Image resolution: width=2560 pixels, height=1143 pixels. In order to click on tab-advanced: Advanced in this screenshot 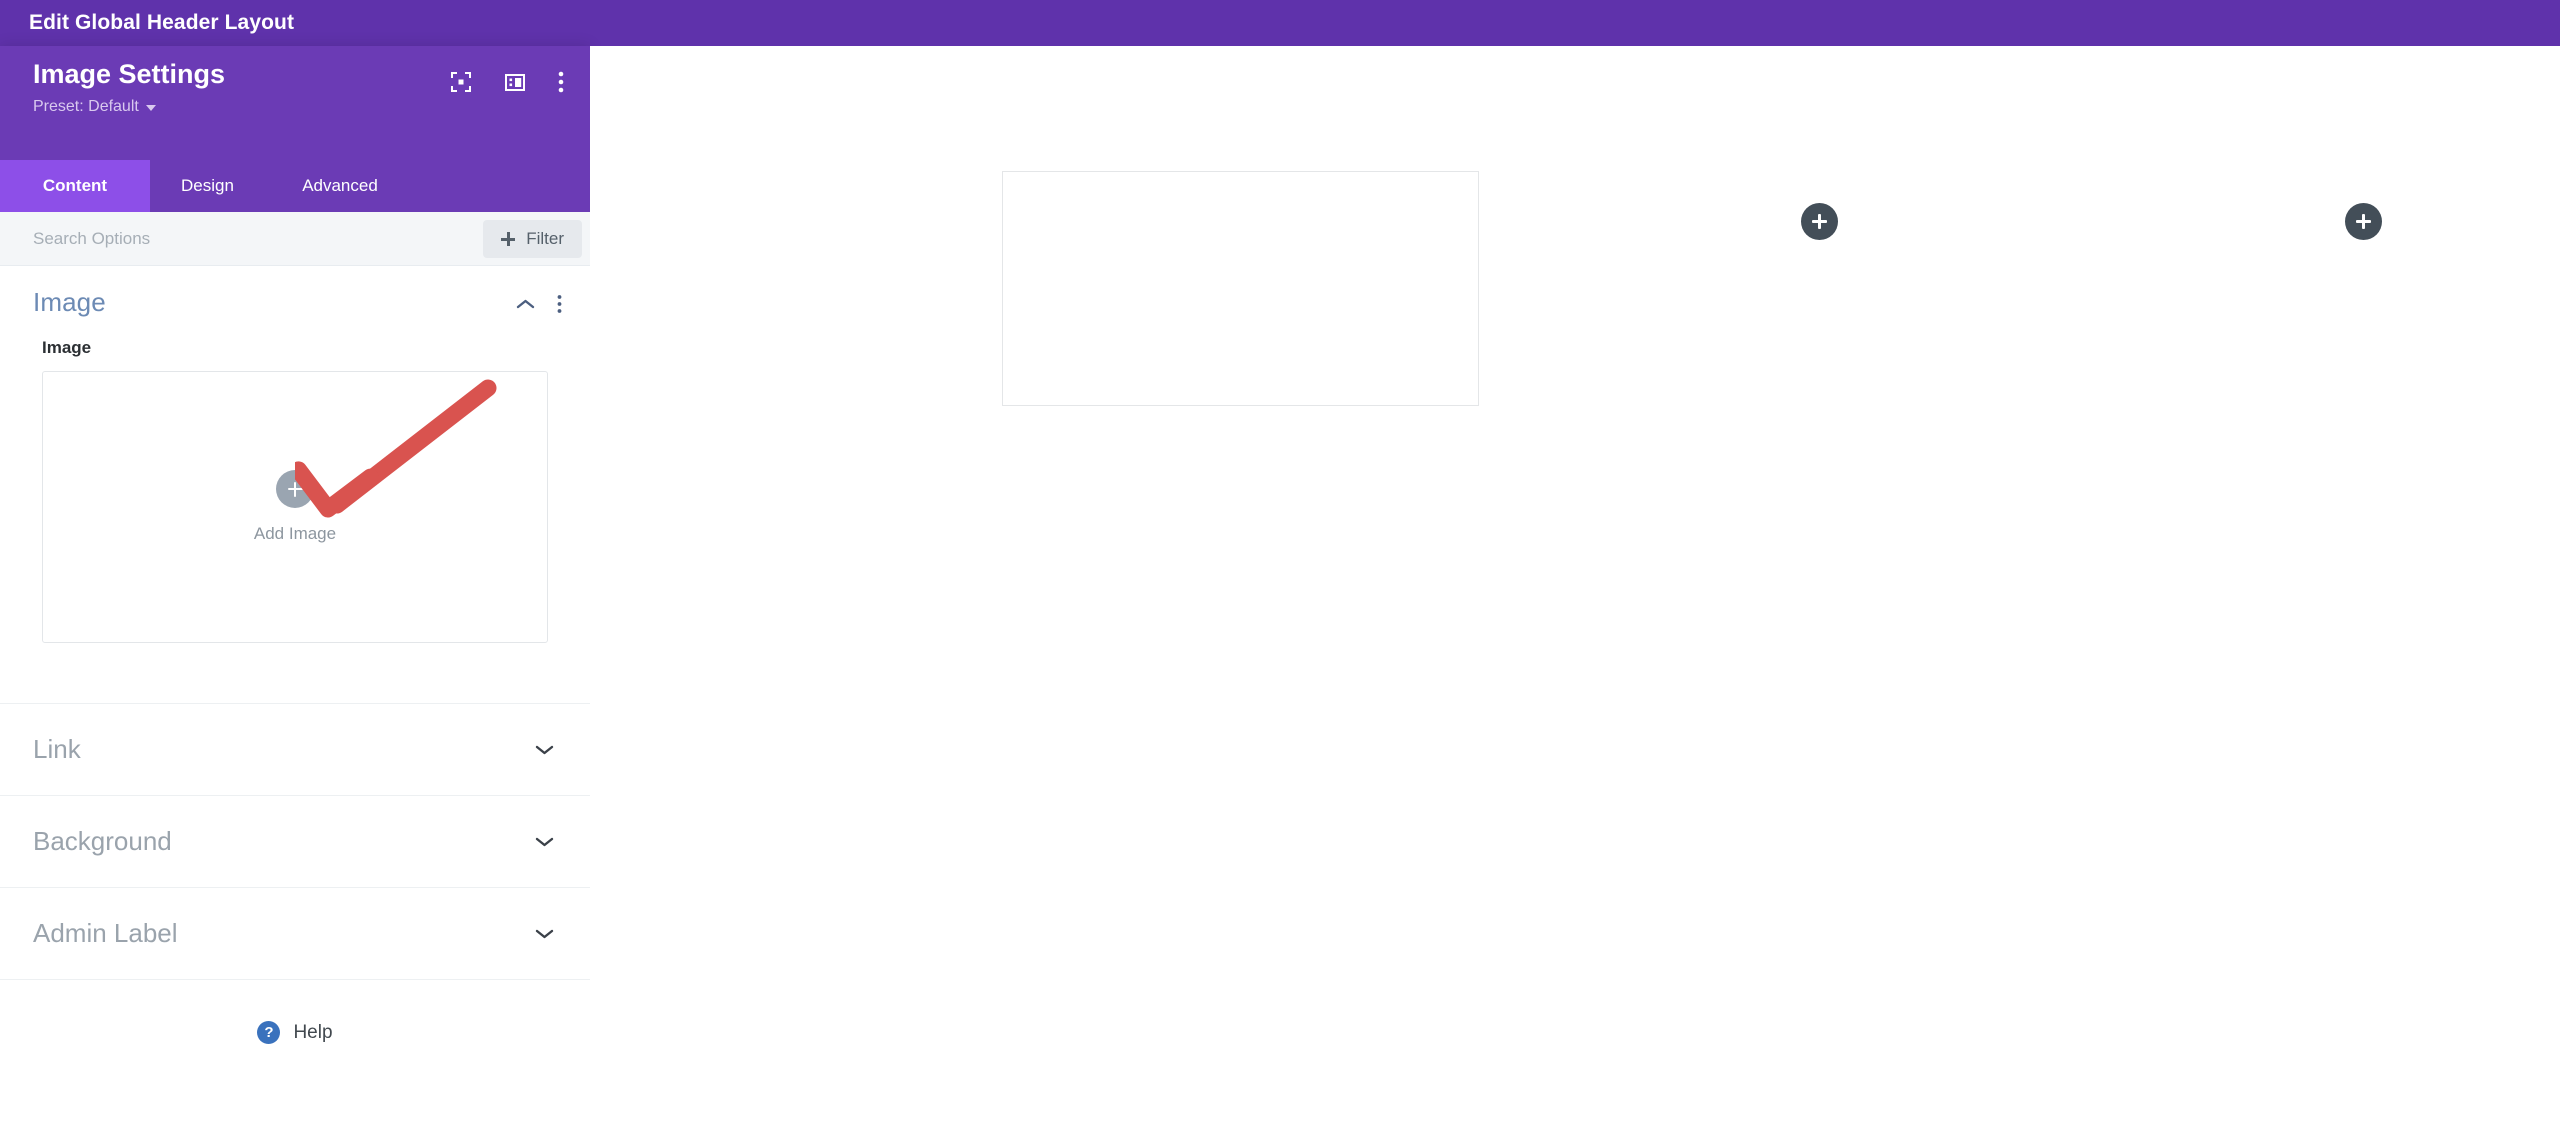, I will do `click(340, 186)`.